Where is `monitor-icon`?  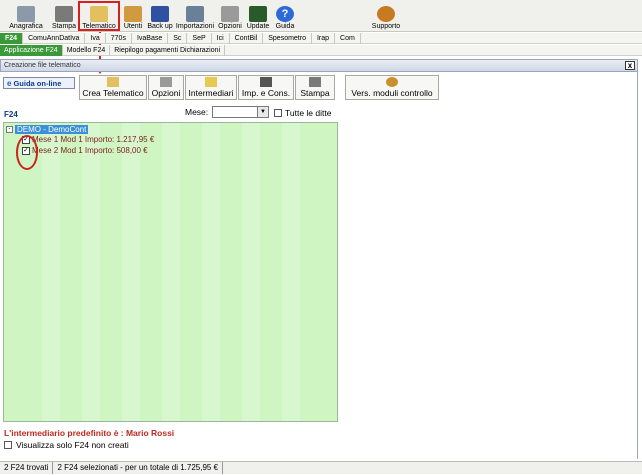
monitor-icon is located at coordinates (258, 14).